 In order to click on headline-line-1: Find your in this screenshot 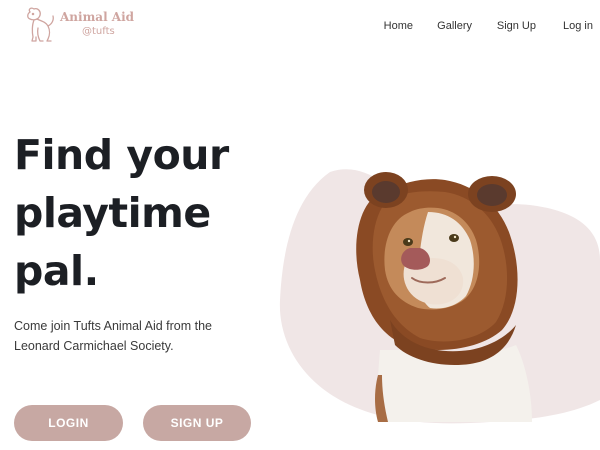, I will do `click(121, 155)`.